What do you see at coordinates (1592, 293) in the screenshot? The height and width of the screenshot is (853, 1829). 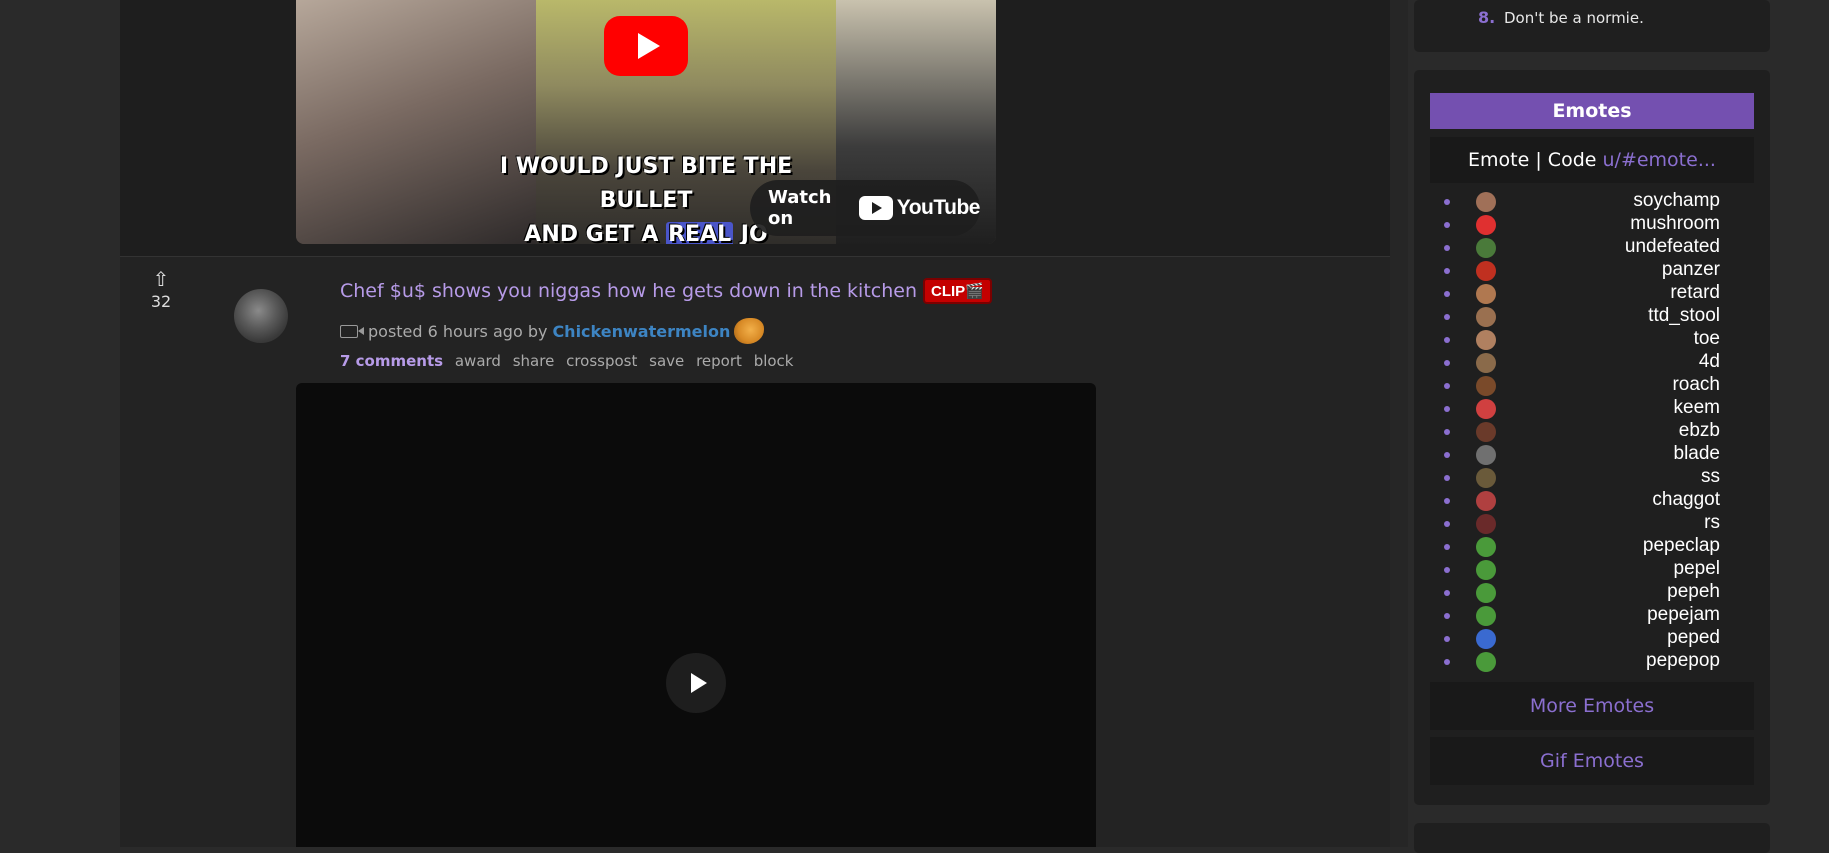 I see `emote-item: retard` at bounding box center [1592, 293].